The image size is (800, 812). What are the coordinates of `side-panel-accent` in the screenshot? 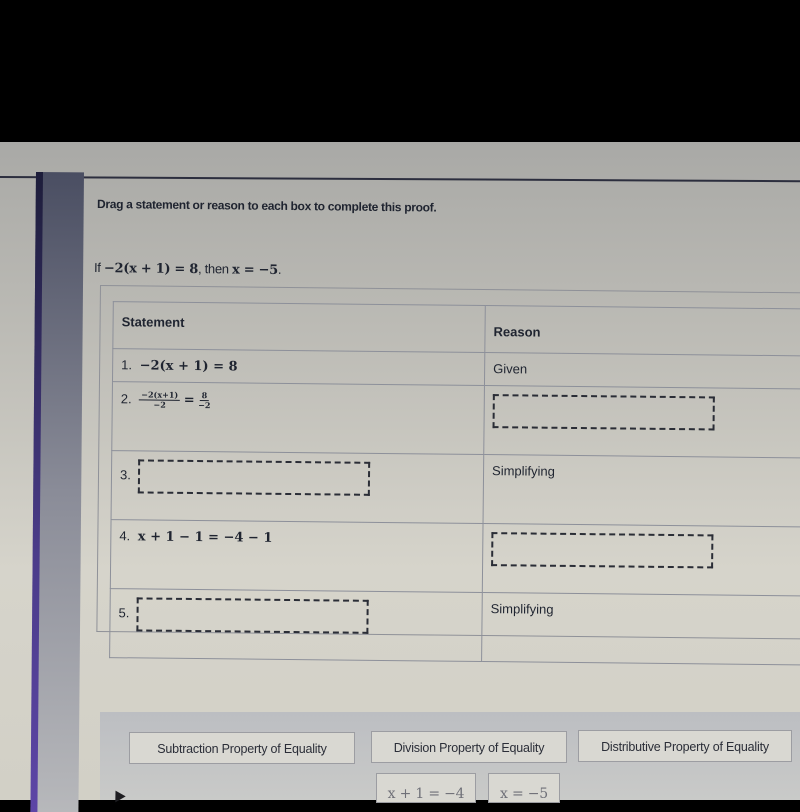 It's located at (36, 492).